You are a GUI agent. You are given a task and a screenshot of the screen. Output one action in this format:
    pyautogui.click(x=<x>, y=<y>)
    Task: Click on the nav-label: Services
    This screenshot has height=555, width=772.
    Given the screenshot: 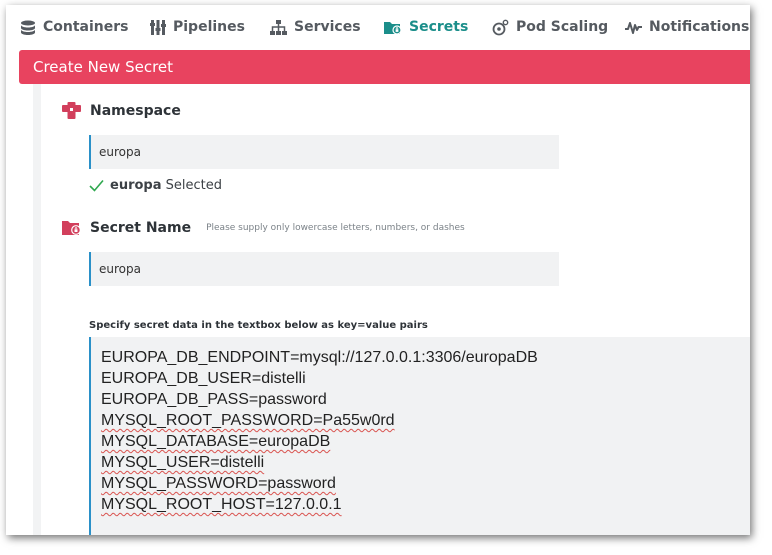 What is the action you would take?
    pyautogui.click(x=327, y=27)
    